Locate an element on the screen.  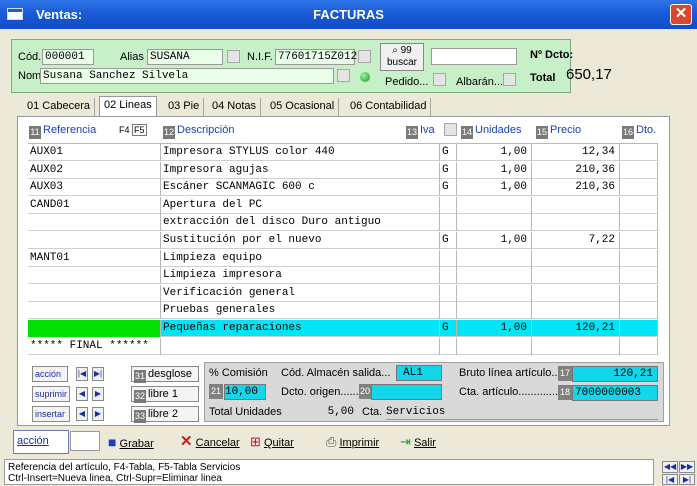
libre2-button: 33 libre 2 is located at coordinates (165, 414).